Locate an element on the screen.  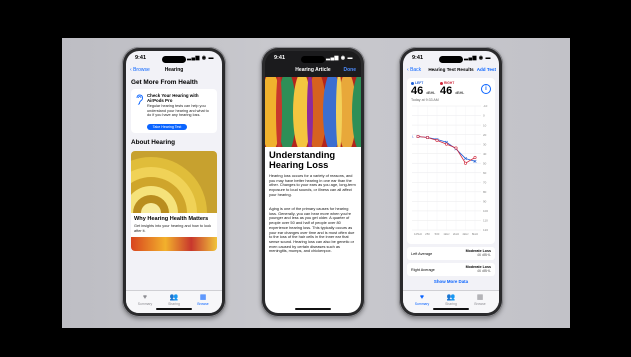
y-tick-label: 60 is located at coordinates (485, 173).